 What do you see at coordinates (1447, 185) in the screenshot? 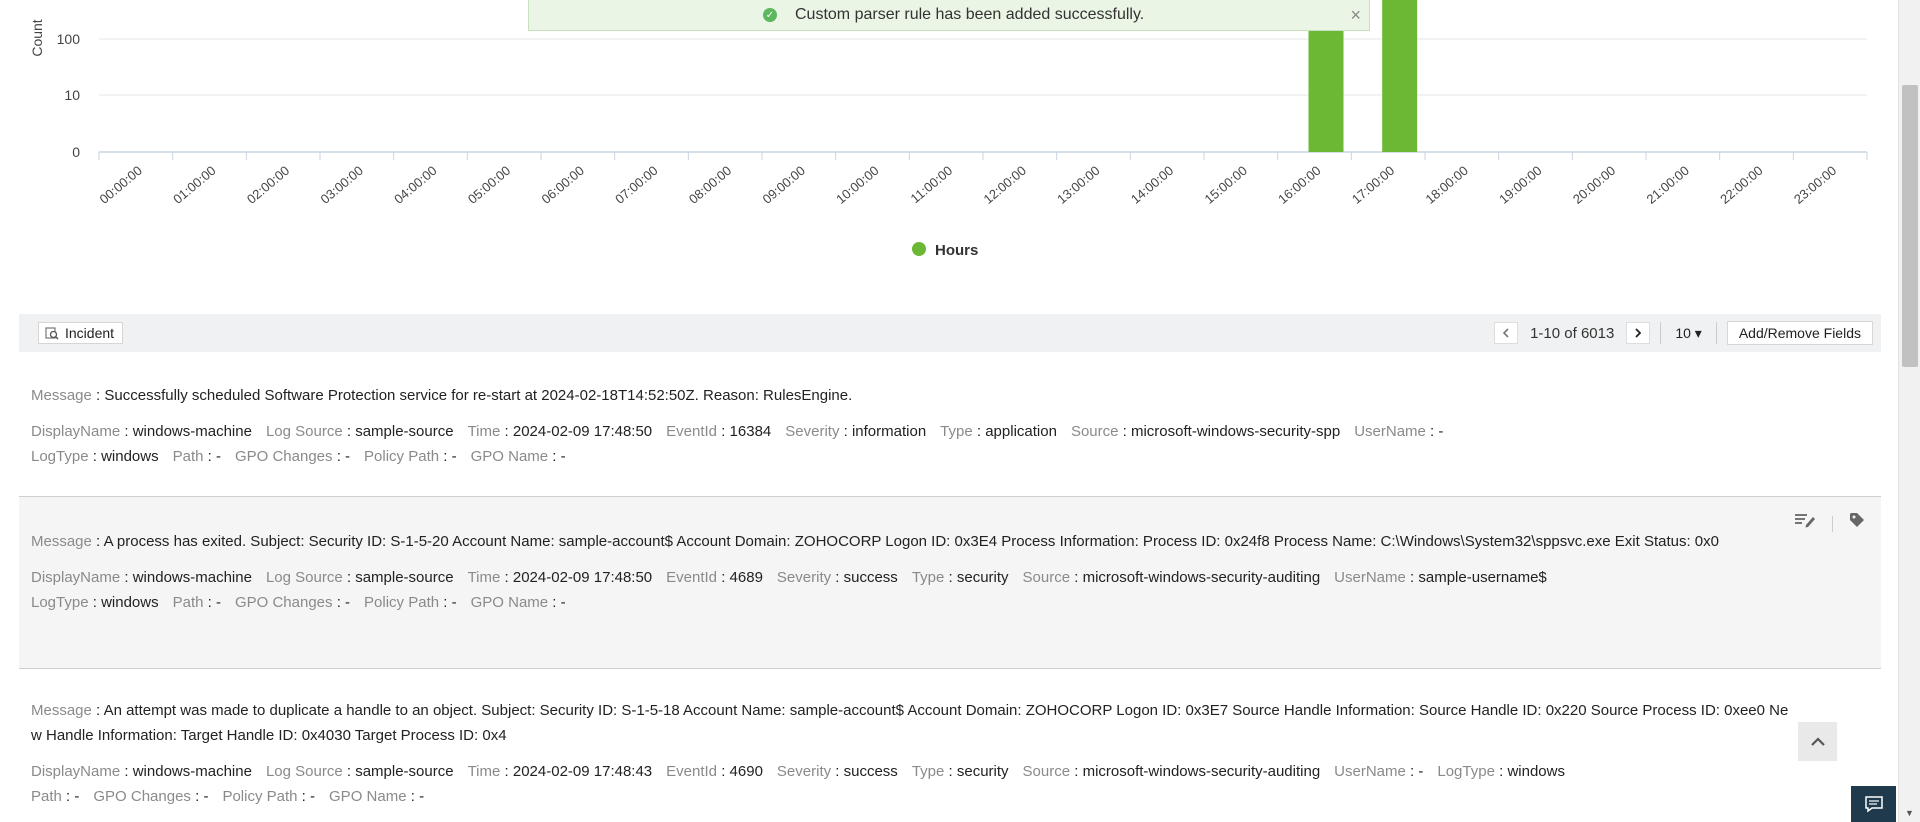
I see `x-tick-label: 18:00:00` at bounding box center [1447, 185].